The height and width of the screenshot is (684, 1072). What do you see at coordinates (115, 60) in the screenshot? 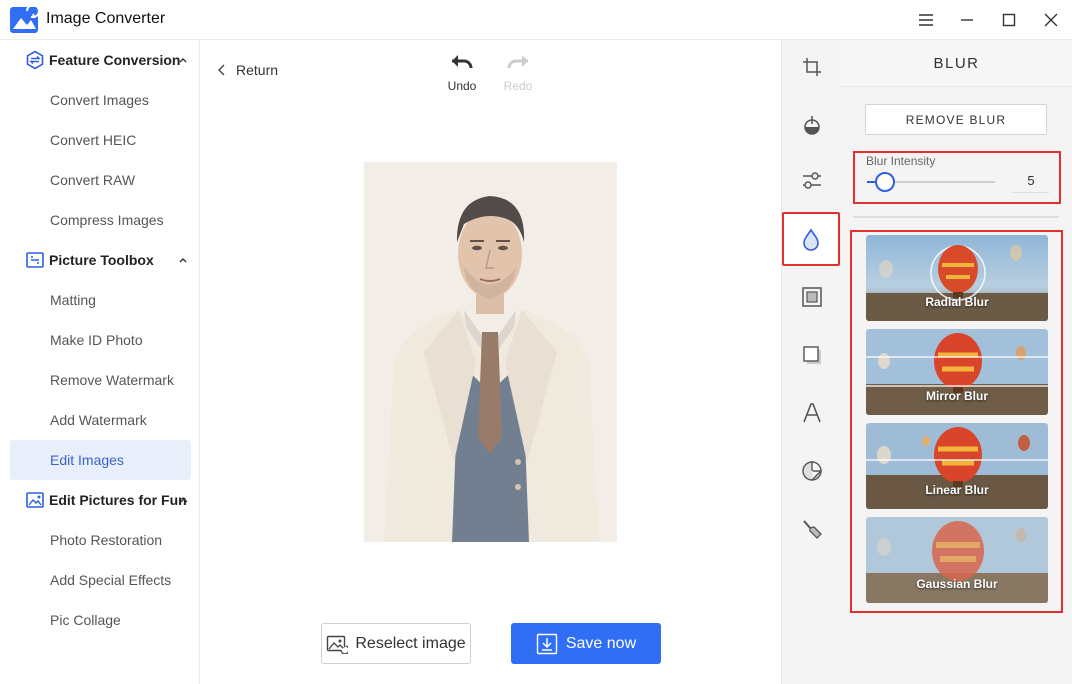
I see `section-label: Feature Conversion` at bounding box center [115, 60].